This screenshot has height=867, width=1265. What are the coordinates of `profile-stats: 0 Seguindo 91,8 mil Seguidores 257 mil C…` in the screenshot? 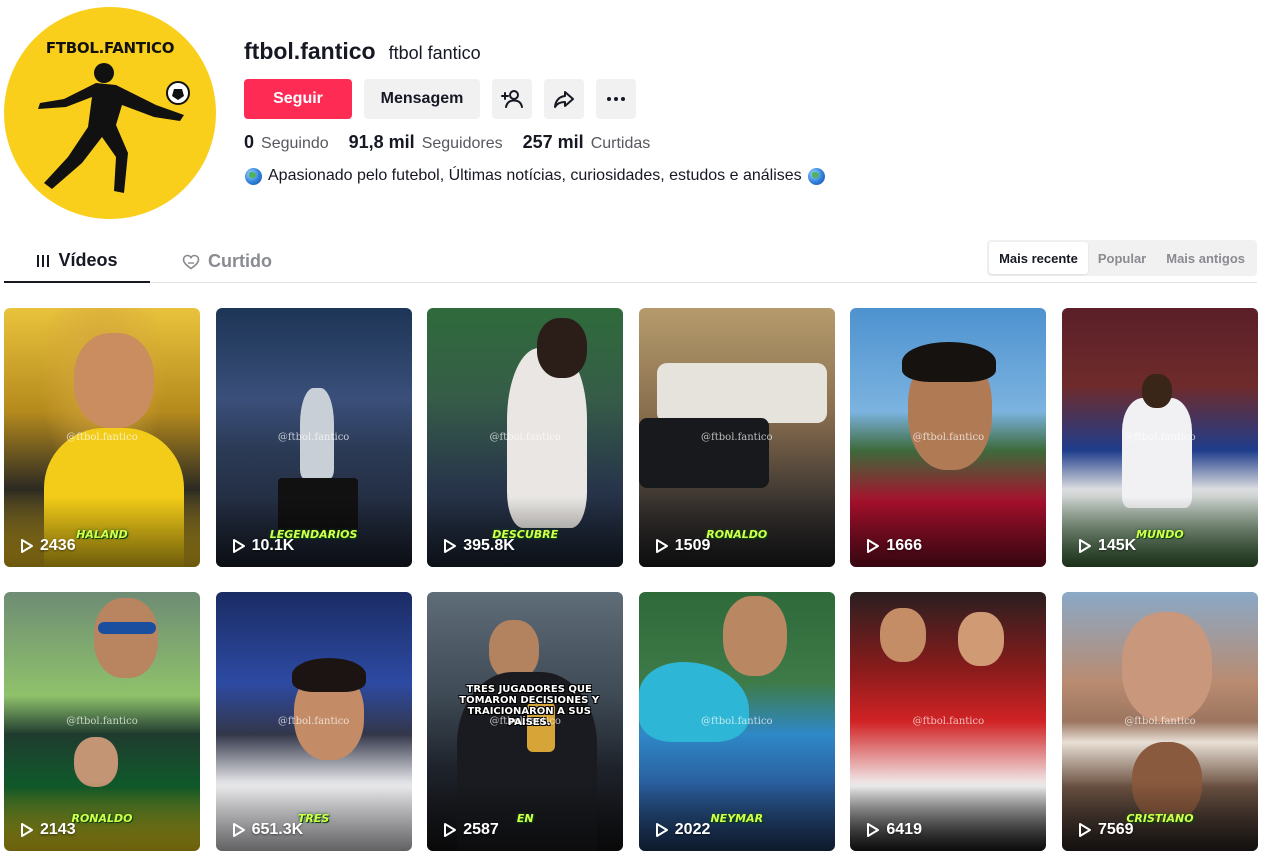 It's located at (447, 142).